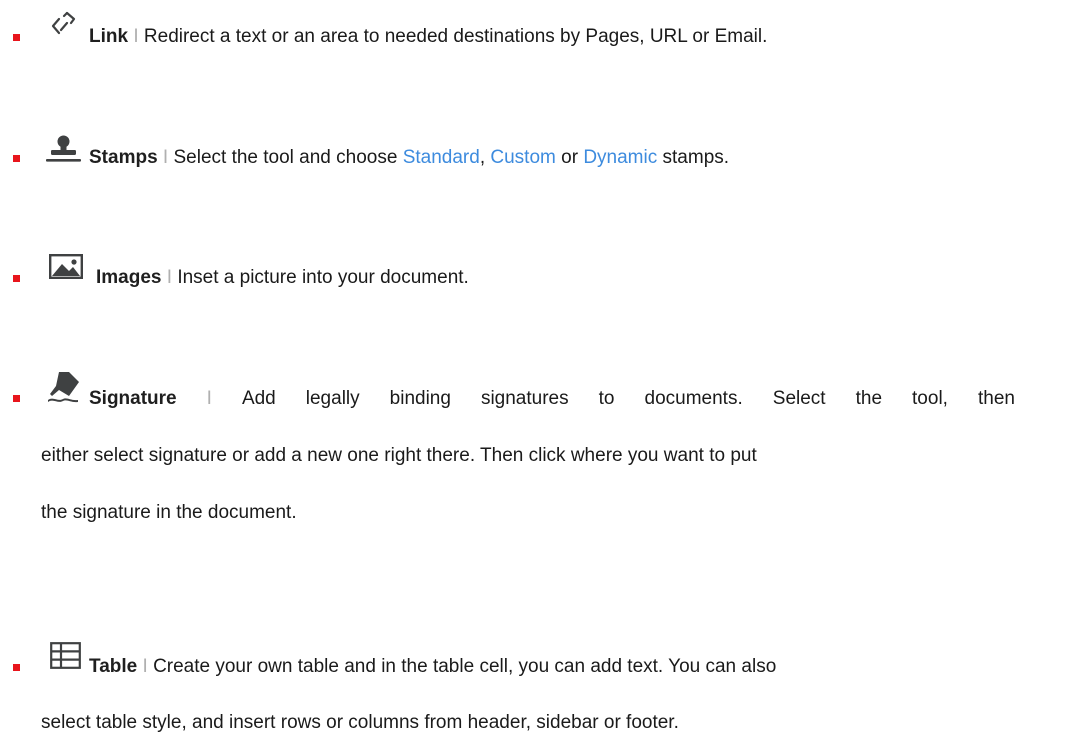 The height and width of the screenshot is (738, 1082). What do you see at coordinates (133, 398) in the screenshot?
I see `item-term: Signature` at bounding box center [133, 398].